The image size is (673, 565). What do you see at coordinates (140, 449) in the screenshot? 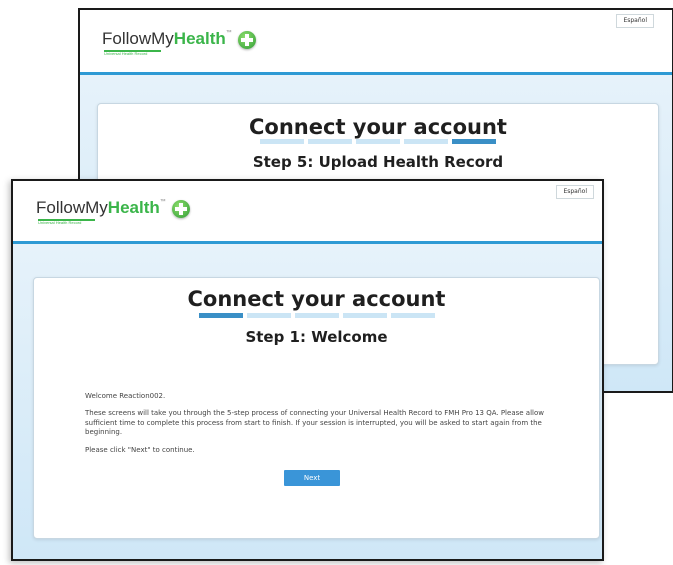
I see `instruction-text: Please click "Next" to continue.` at bounding box center [140, 449].